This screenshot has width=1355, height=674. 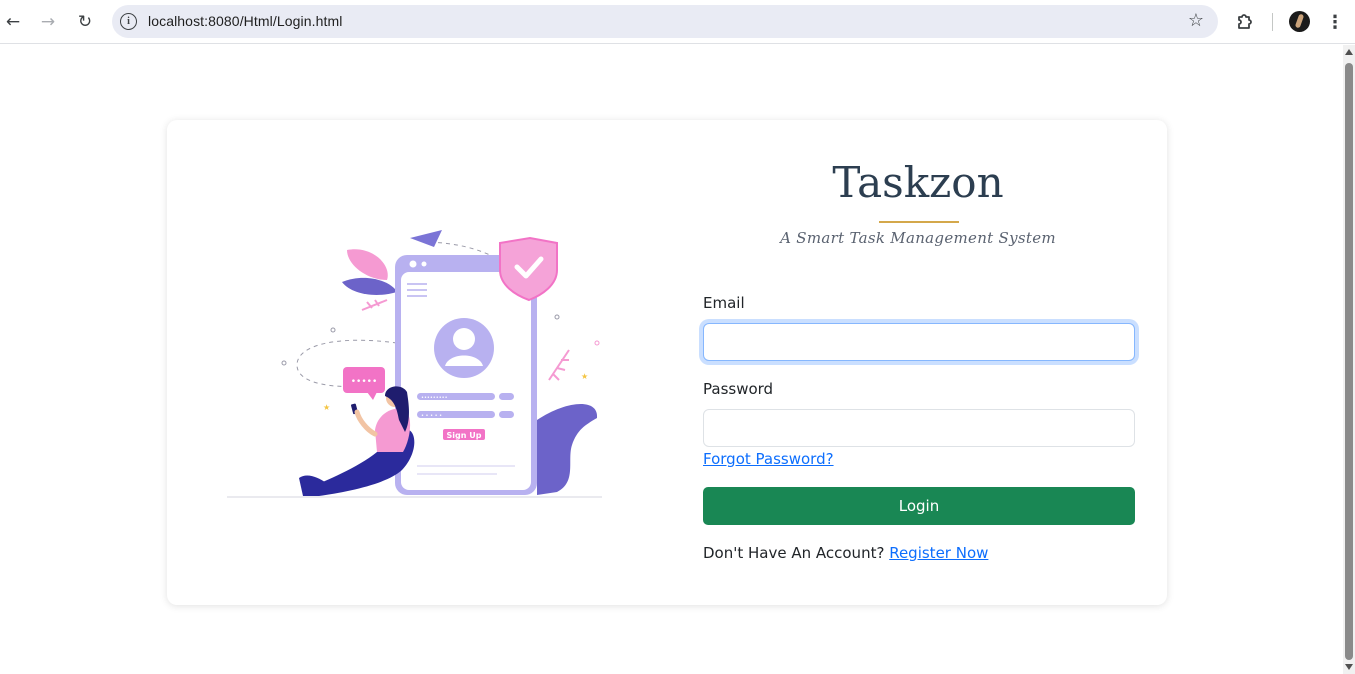 I want to click on chat-bubble-tail, so click(x=372, y=396).